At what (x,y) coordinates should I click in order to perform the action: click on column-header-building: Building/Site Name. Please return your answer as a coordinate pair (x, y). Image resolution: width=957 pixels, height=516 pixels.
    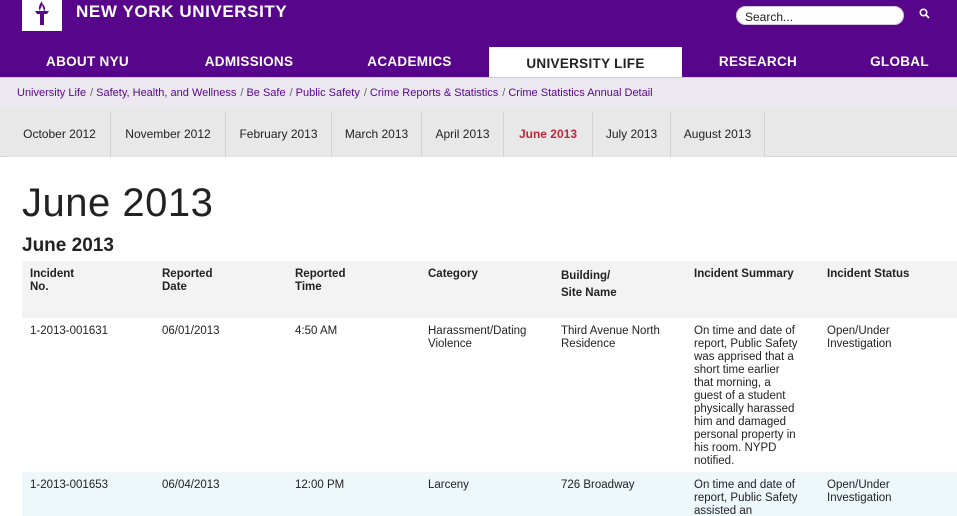
    Looking at the image, I should click on (589, 284).